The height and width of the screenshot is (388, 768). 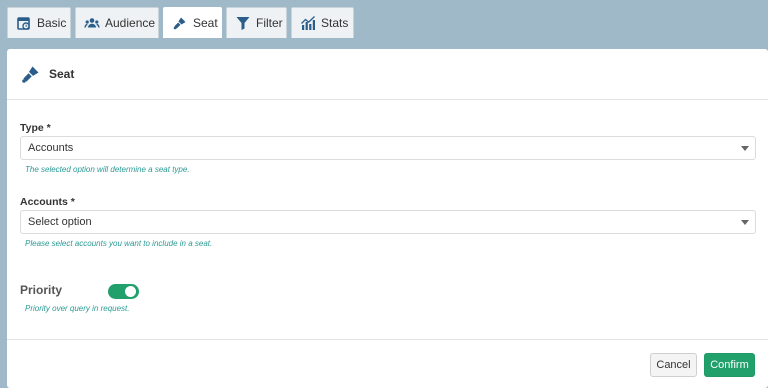 I want to click on tab-filter: Filter, so click(x=256, y=22).